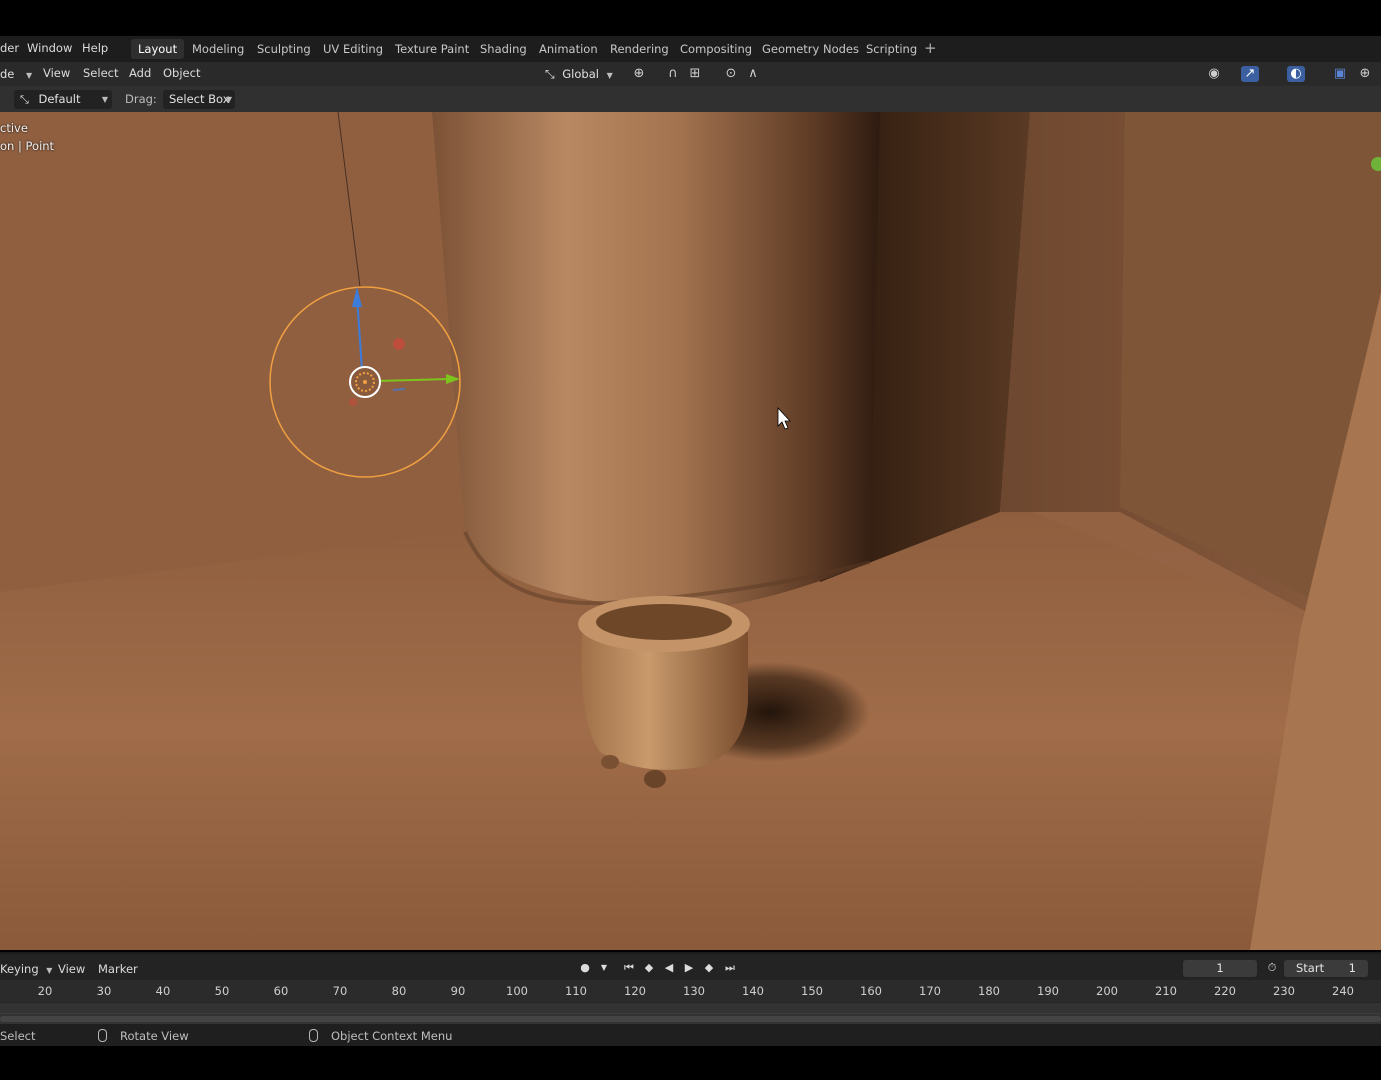 Image resolution: width=1381 pixels, height=1080 pixels. I want to click on start-label: Start, so click(1310, 968).